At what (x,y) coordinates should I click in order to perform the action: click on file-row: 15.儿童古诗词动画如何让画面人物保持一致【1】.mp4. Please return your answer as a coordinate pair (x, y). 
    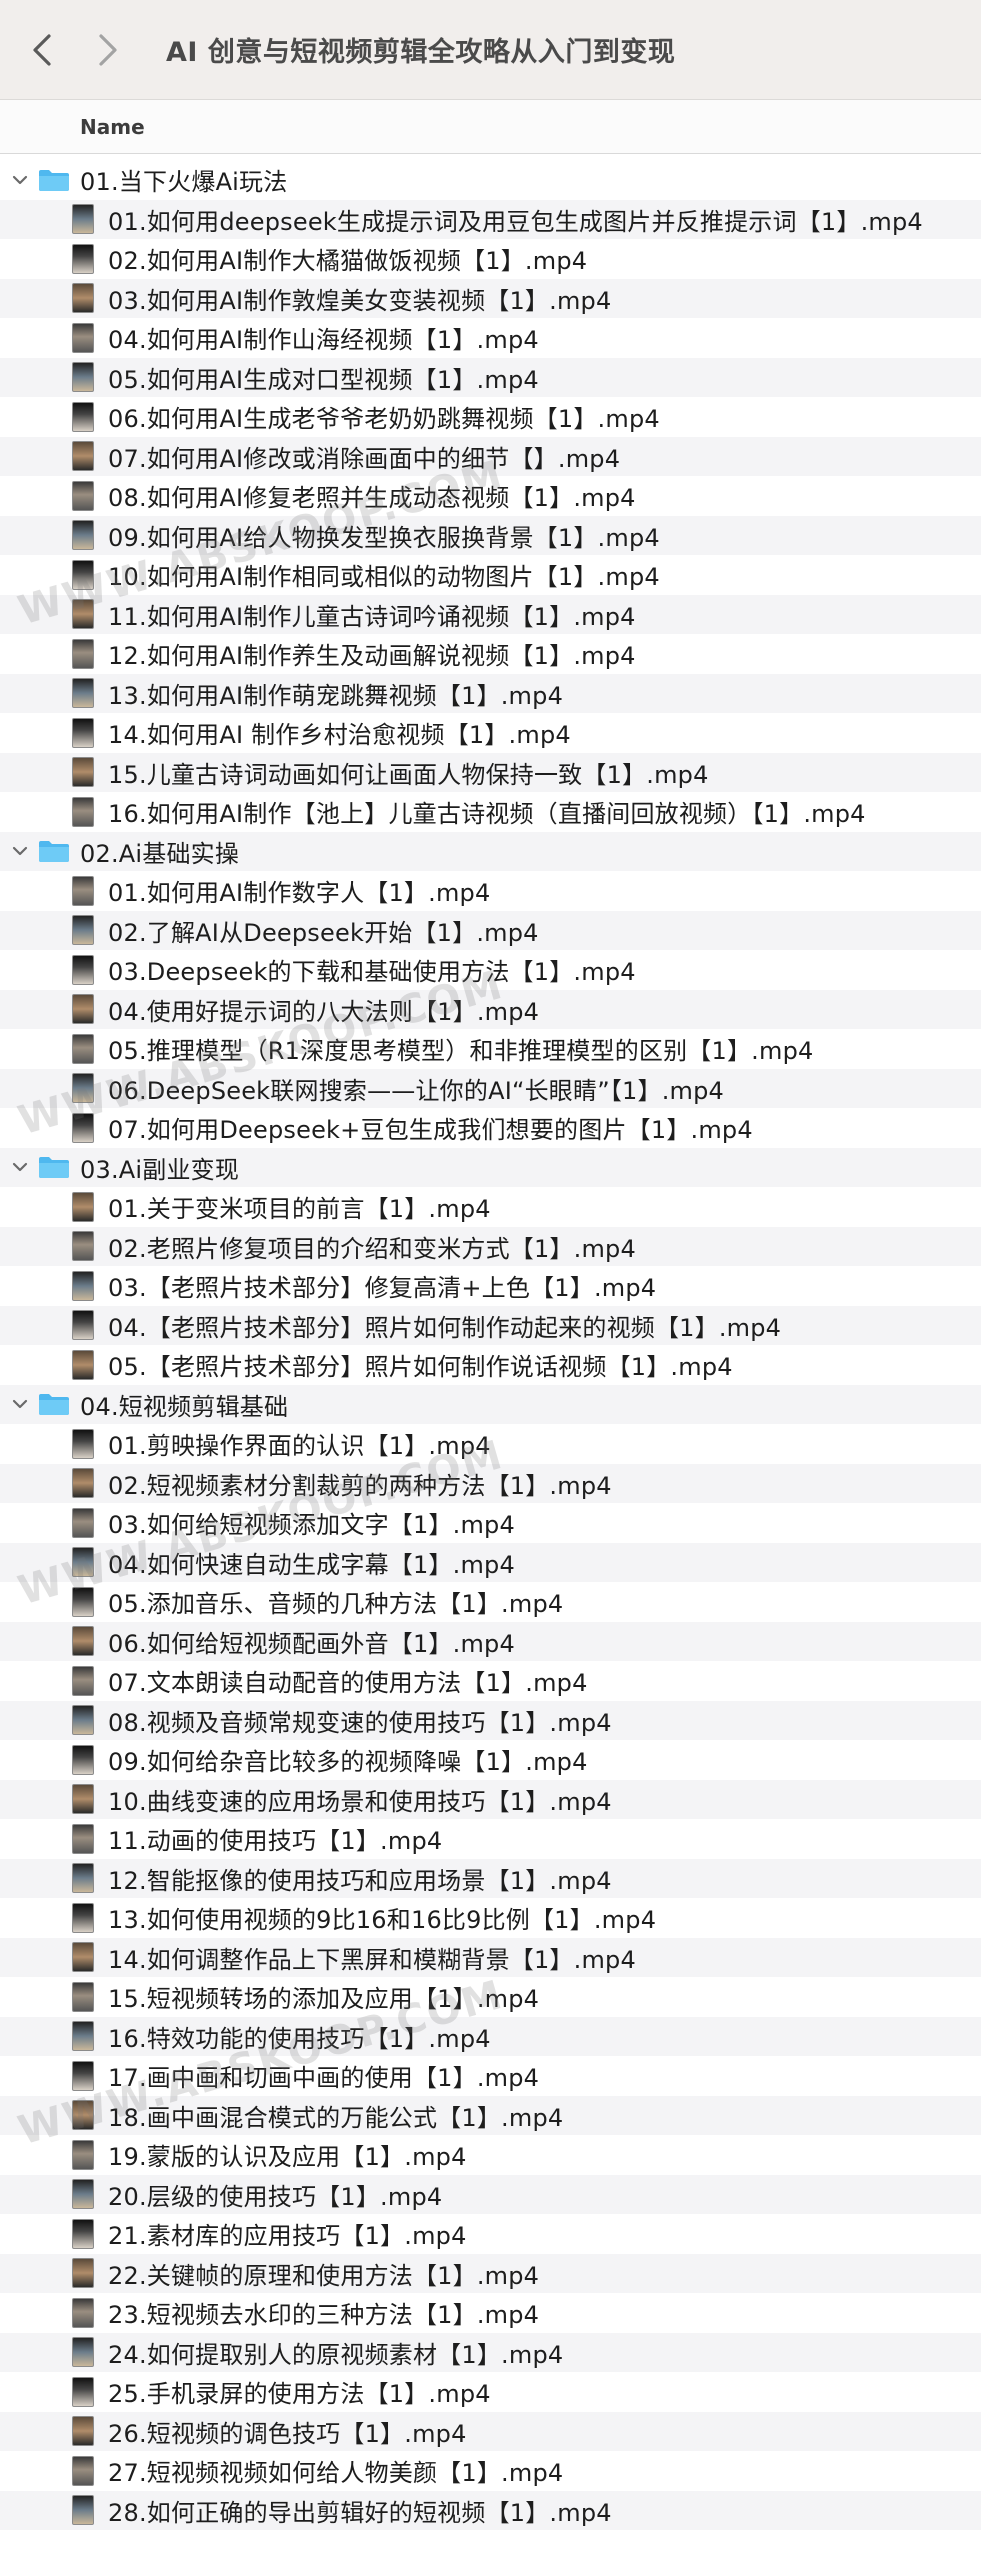
    Looking at the image, I should click on (490, 772).